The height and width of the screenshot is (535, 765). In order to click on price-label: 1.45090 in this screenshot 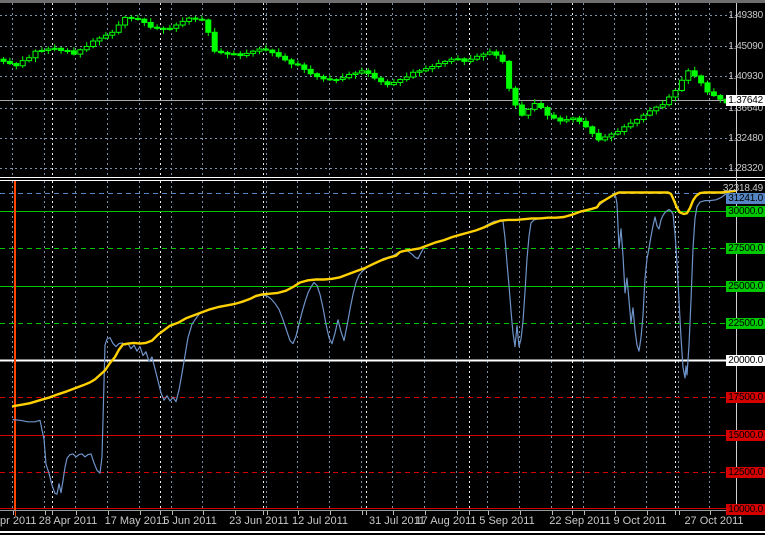, I will do `click(745, 46)`.